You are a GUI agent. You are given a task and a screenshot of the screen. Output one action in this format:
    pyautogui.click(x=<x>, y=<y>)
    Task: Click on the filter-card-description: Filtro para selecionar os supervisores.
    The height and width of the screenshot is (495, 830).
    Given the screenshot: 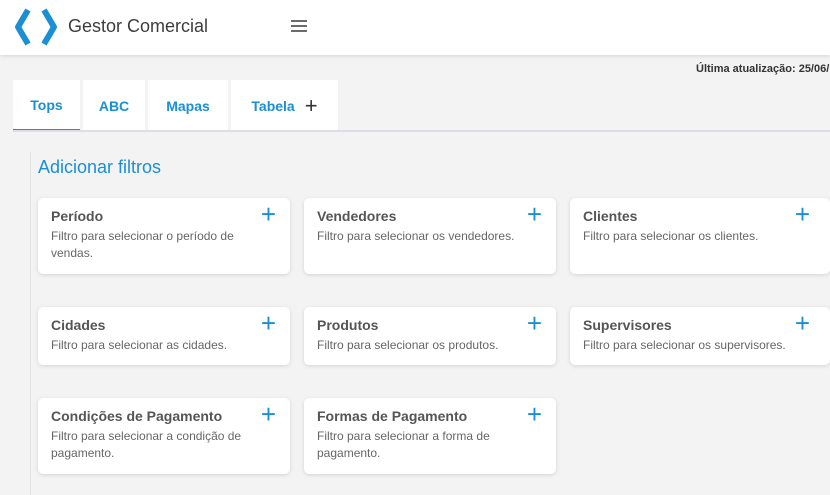 What is the action you would take?
    pyautogui.click(x=684, y=345)
    